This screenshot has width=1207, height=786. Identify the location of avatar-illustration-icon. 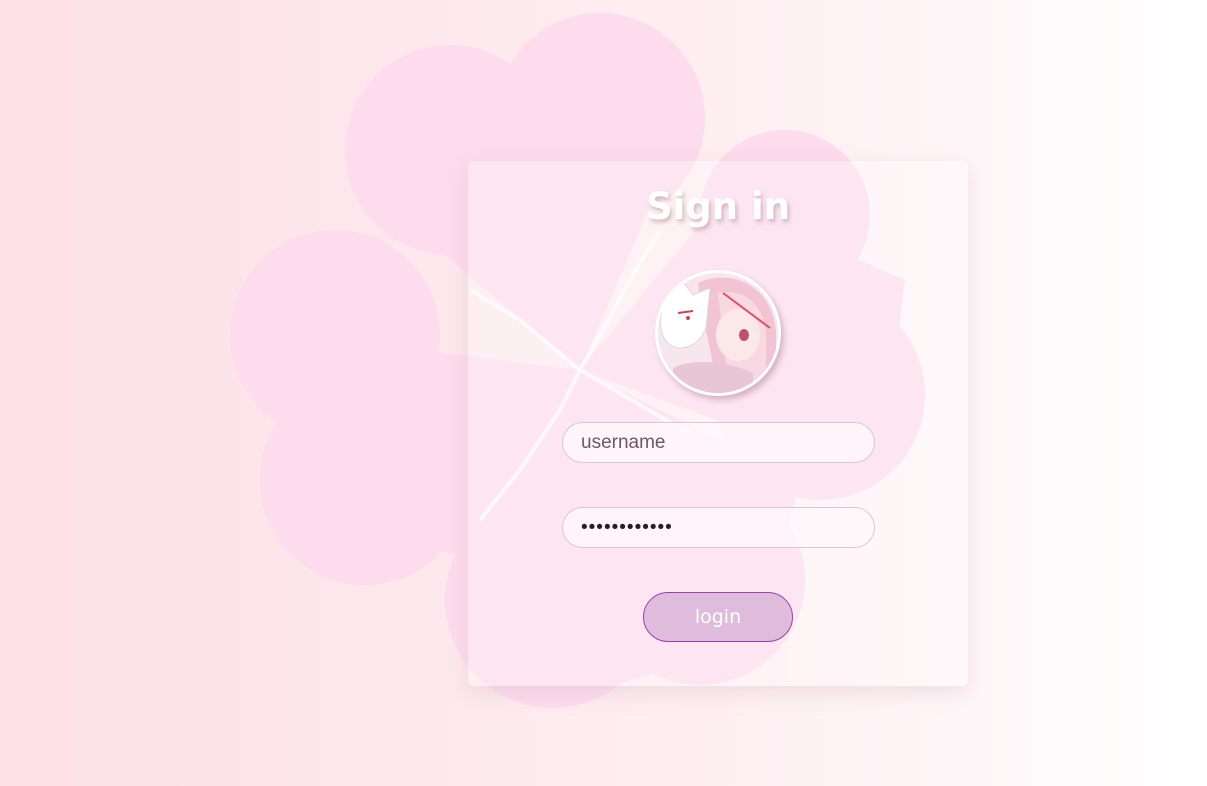
(718, 333).